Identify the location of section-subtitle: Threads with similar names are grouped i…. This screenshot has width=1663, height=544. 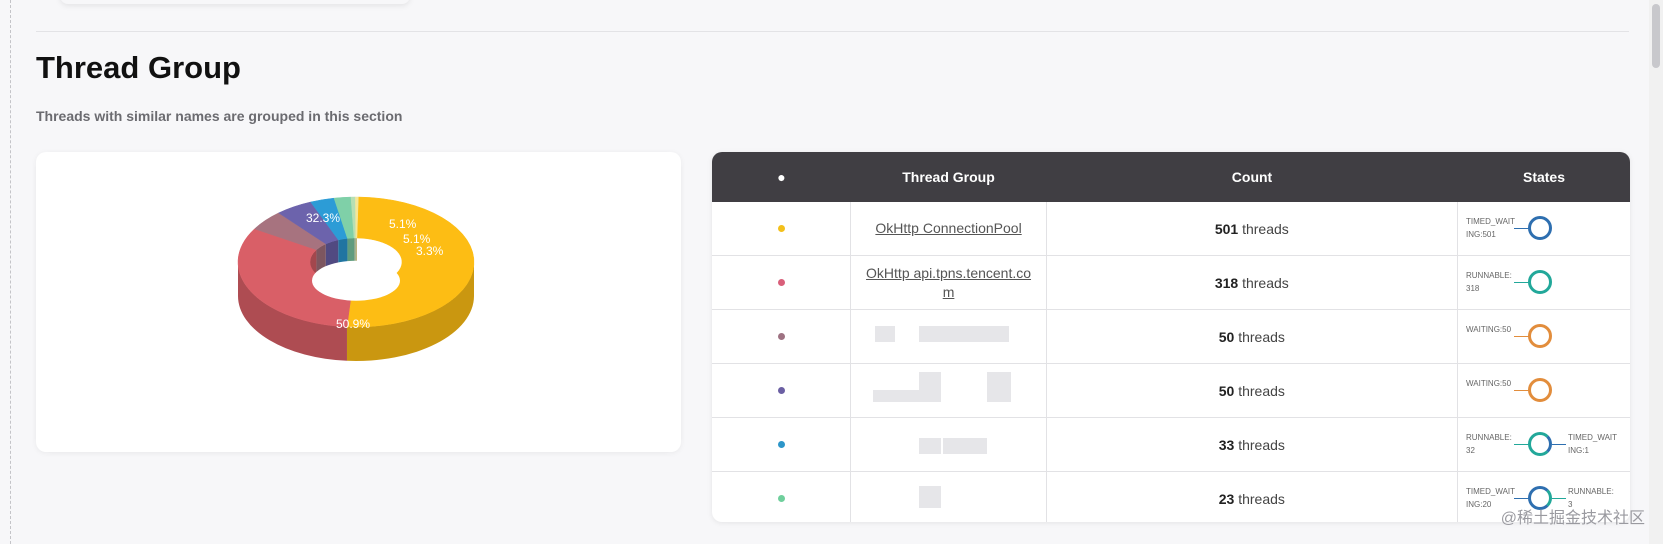
(219, 116).